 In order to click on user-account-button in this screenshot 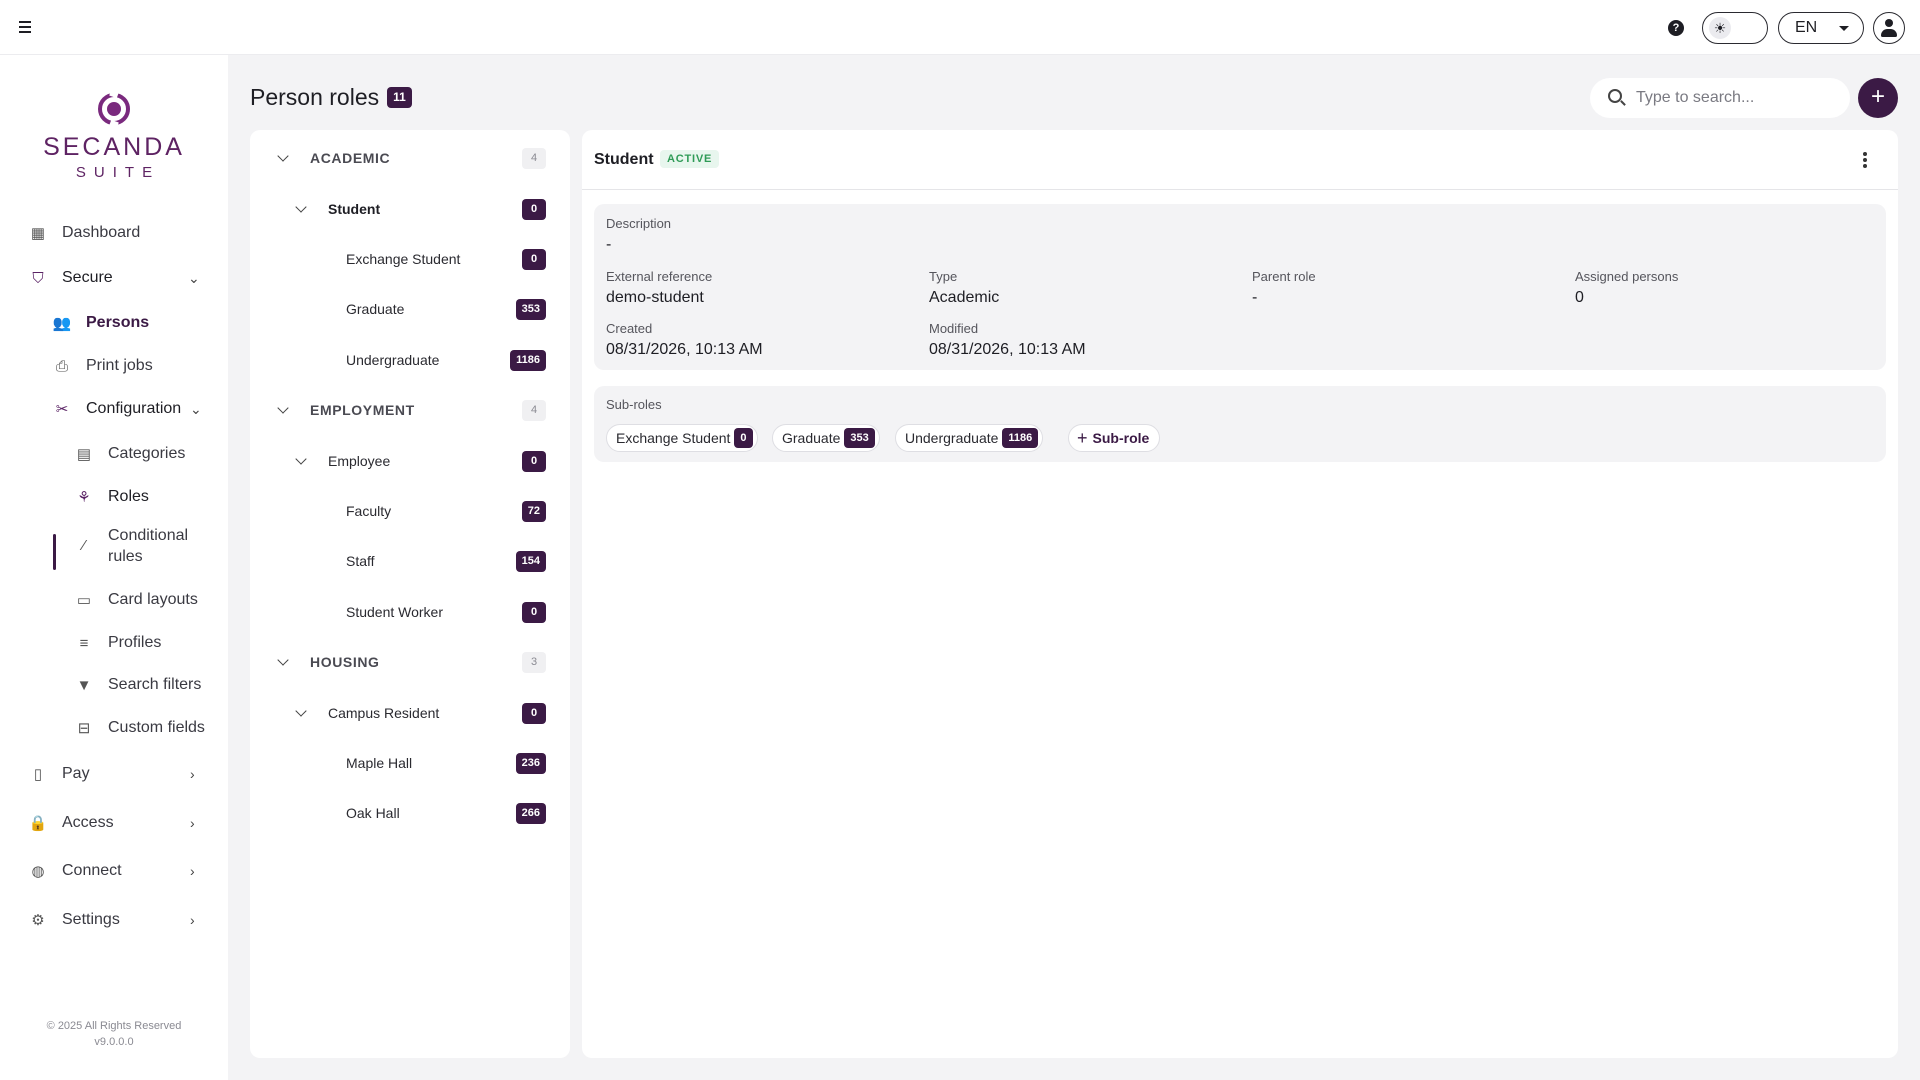, I will do `click(1889, 28)`.